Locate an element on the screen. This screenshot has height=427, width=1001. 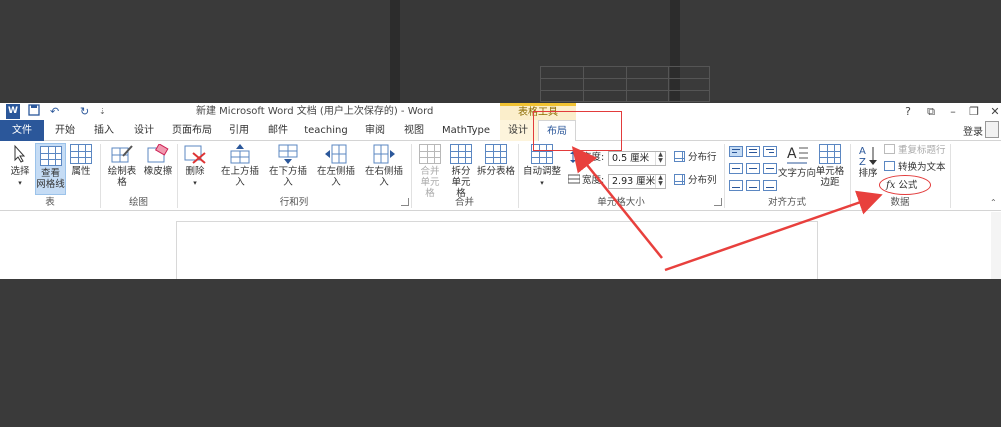
eraser-icon is located at coordinates (158, 153).